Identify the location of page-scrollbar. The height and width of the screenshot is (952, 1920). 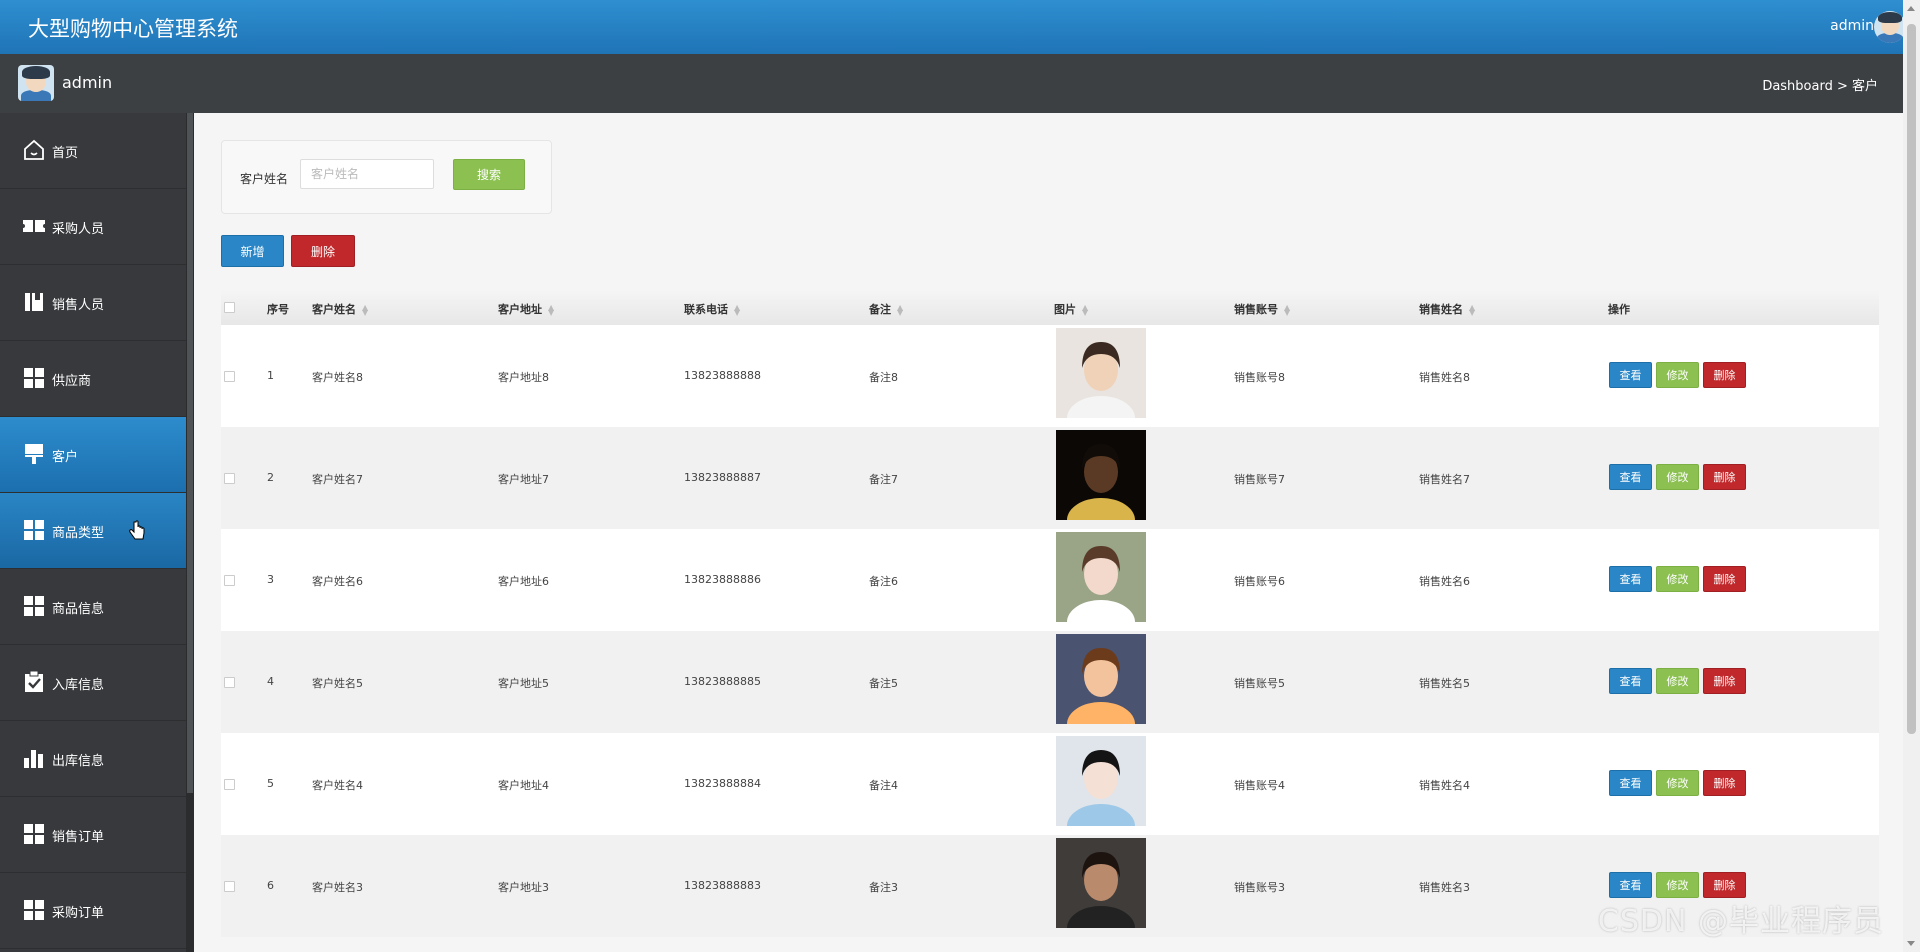
(1911, 476).